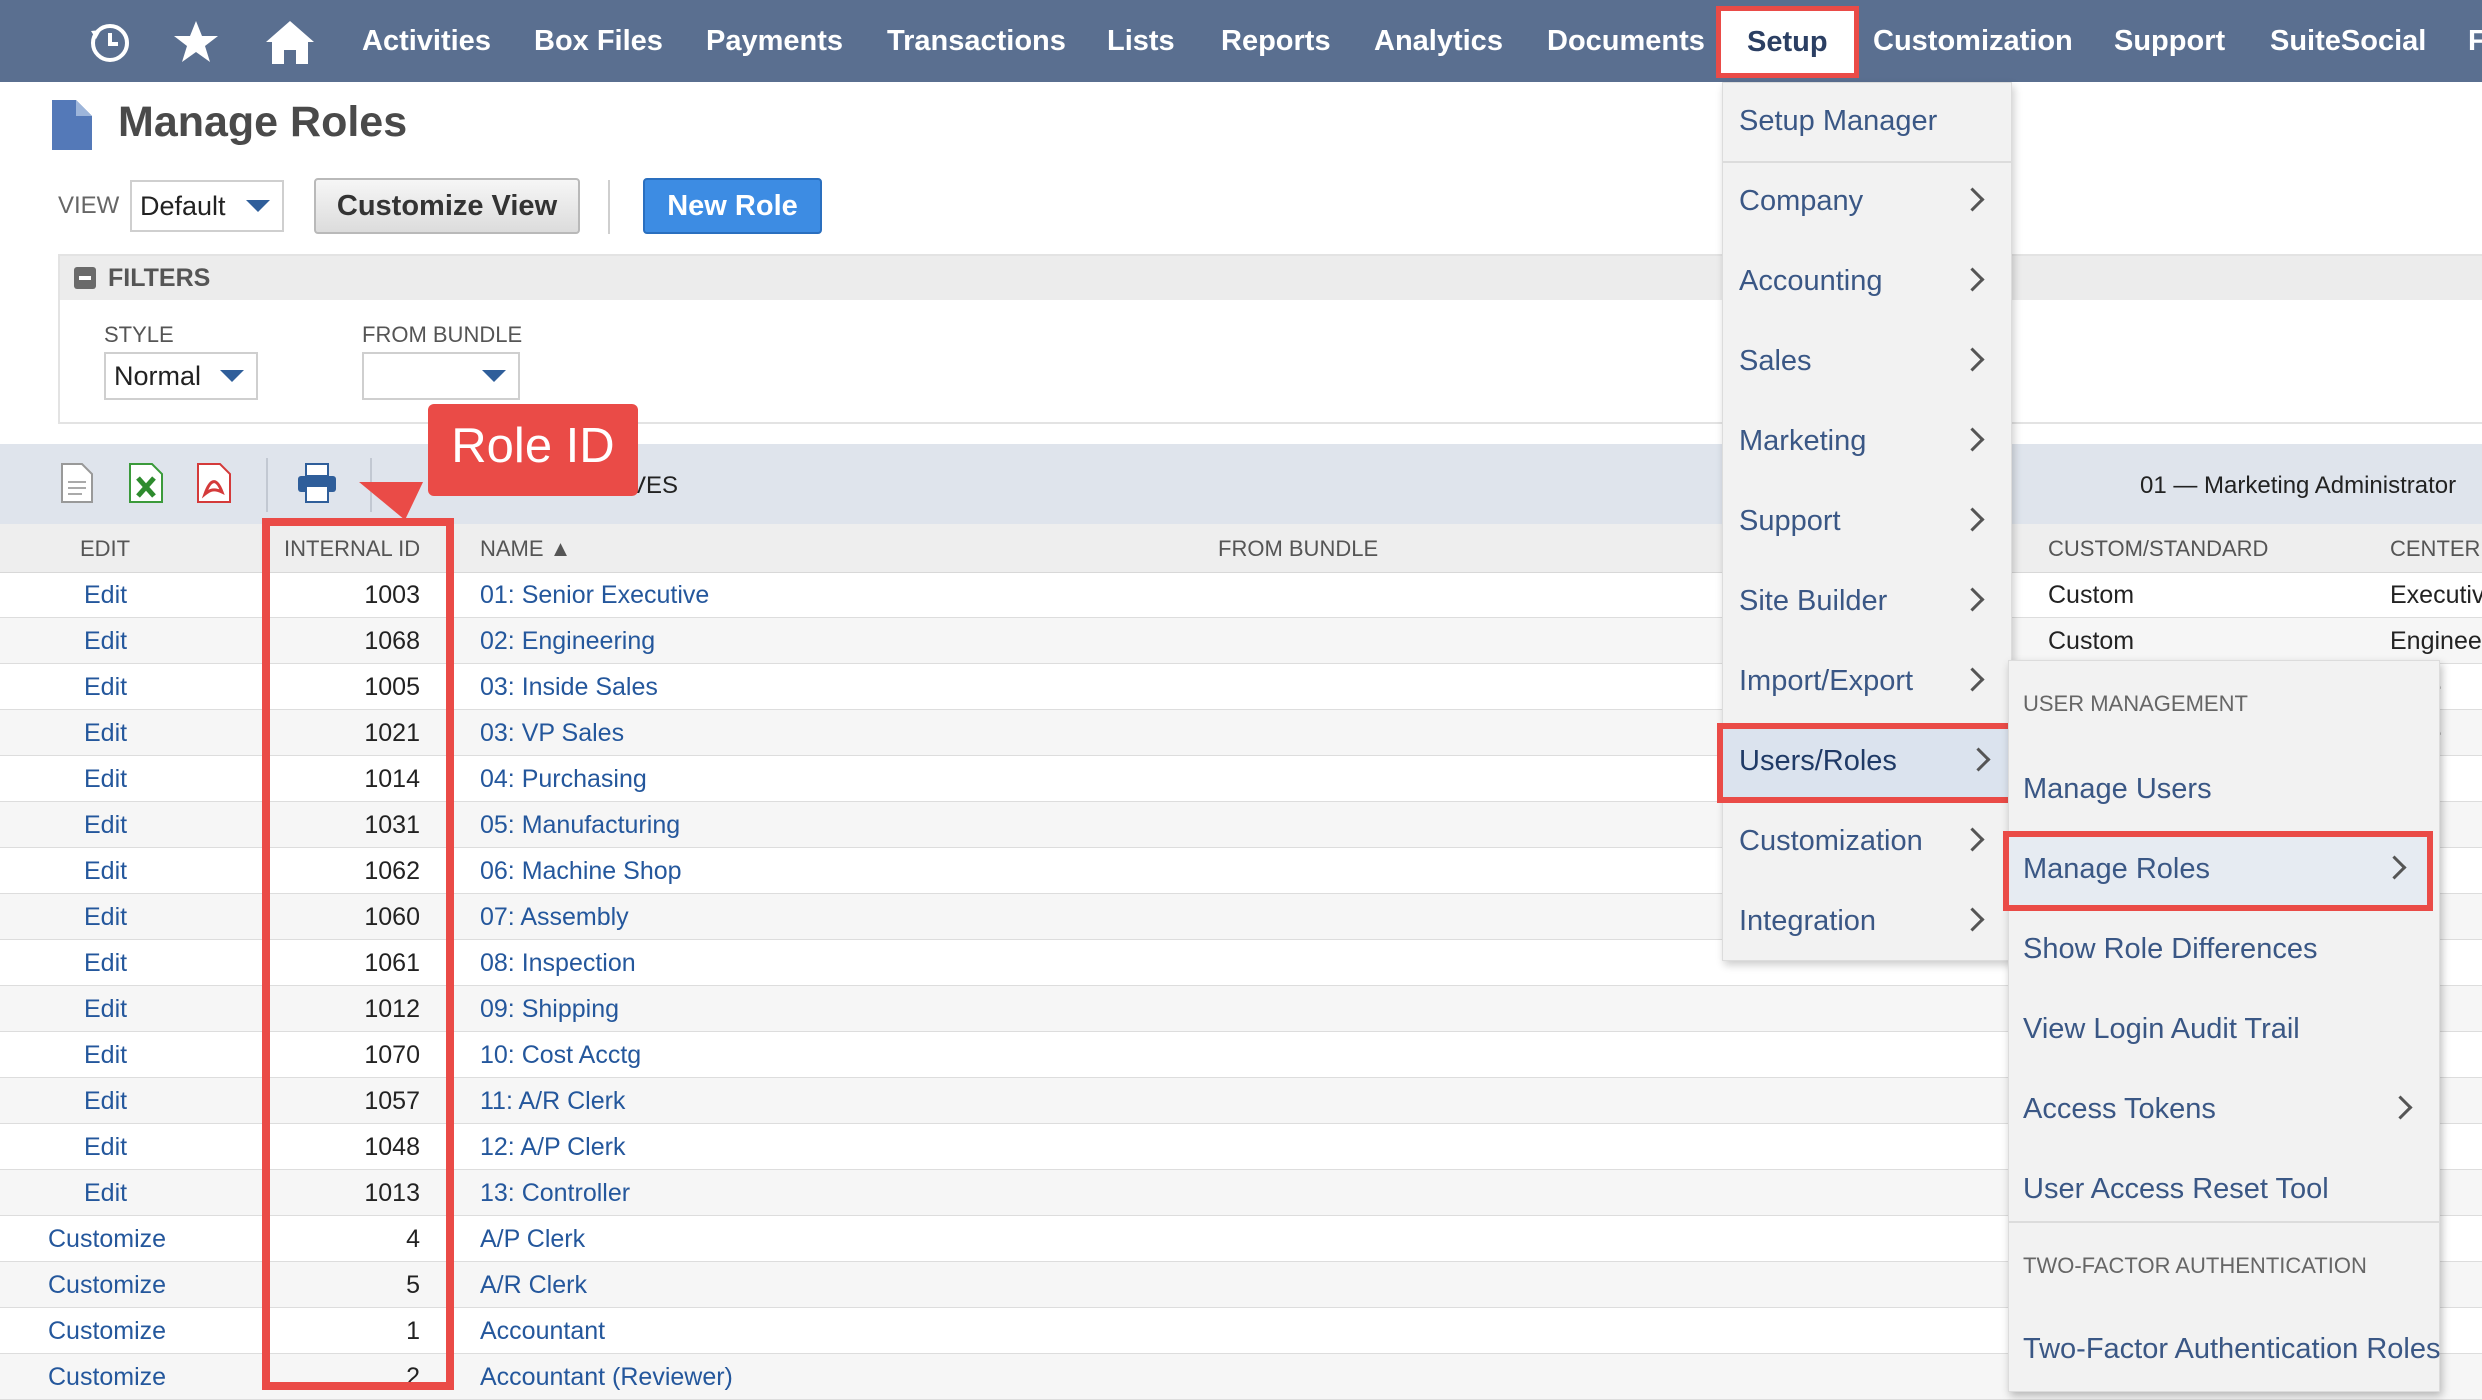  Describe the element at coordinates (1271, 278) in the screenshot. I see `filters-header: FILTERS` at that location.